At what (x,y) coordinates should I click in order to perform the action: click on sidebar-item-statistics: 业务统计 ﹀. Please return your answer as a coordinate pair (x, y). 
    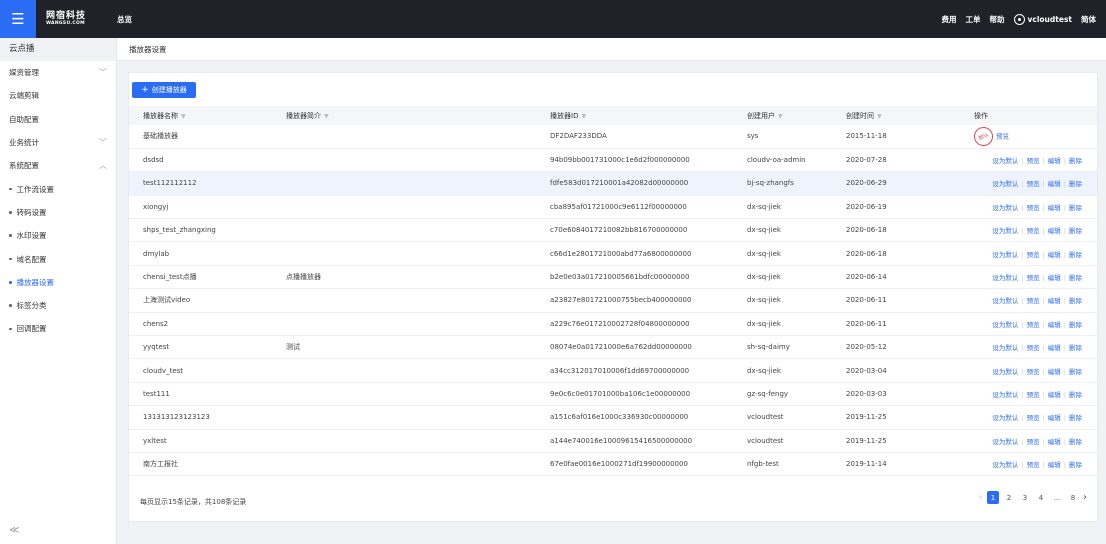
    Looking at the image, I should click on (58, 142).